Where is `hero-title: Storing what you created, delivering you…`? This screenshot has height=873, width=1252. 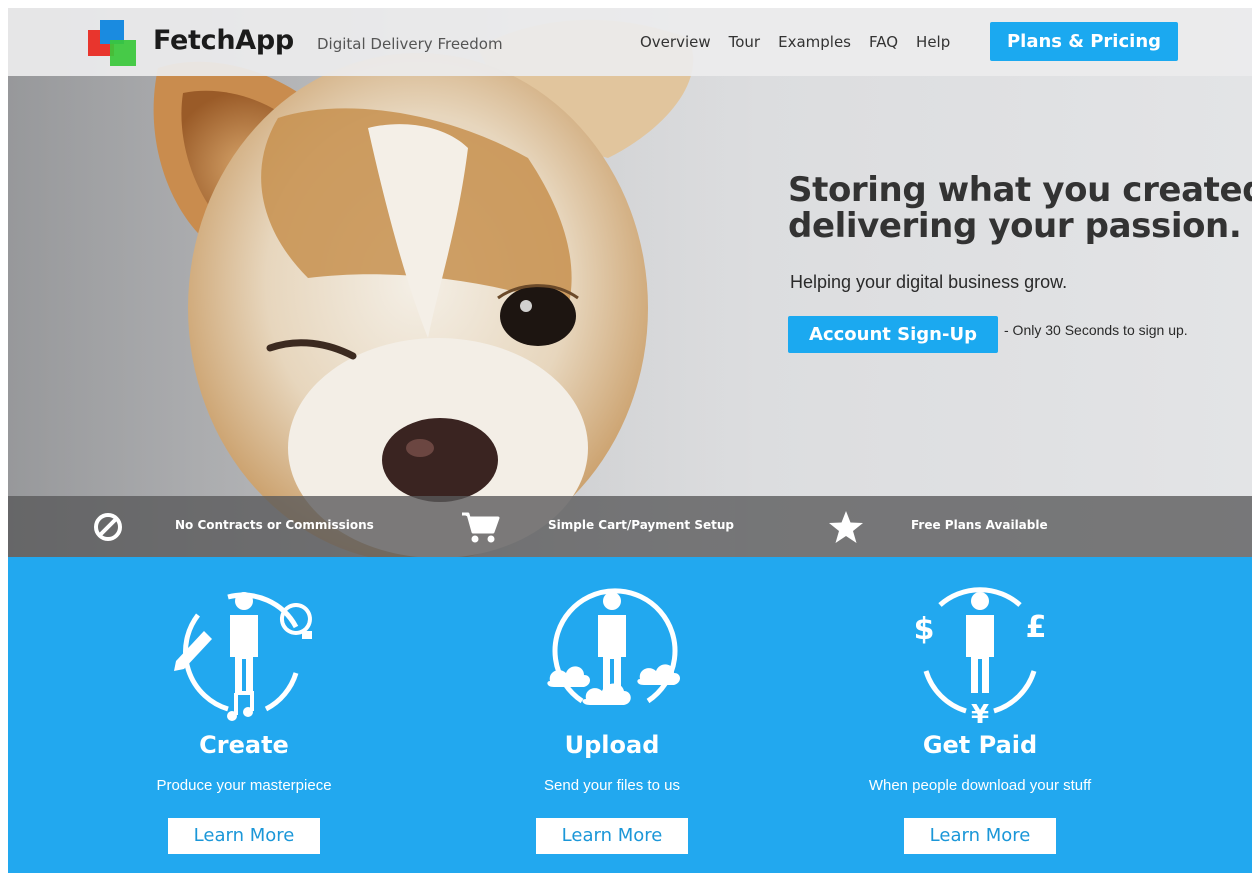 hero-title: Storing what you created, delivering you… is located at coordinates (1020, 208).